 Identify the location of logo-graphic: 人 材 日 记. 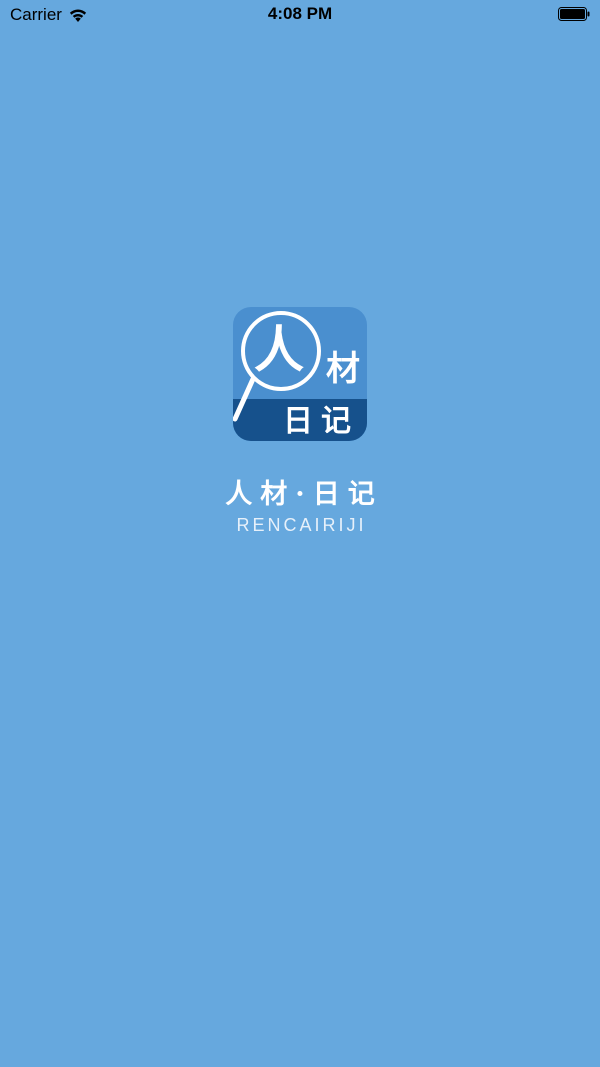
(300, 374).